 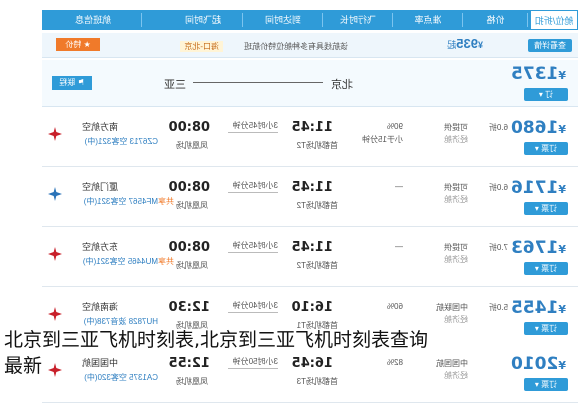 What do you see at coordinates (99, 127) in the screenshot?
I see `airline-name: 南方航空` at bounding box center [99, 127].